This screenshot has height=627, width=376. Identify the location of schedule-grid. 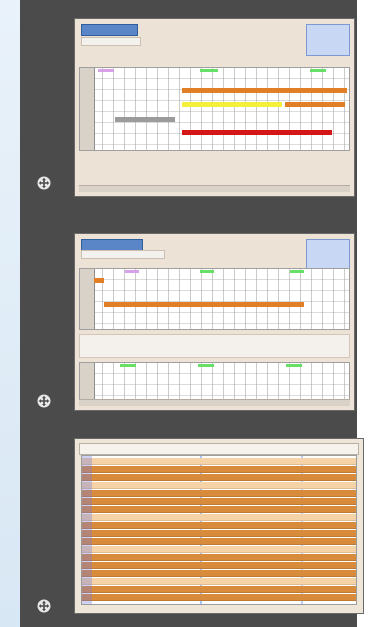
(214, 109).